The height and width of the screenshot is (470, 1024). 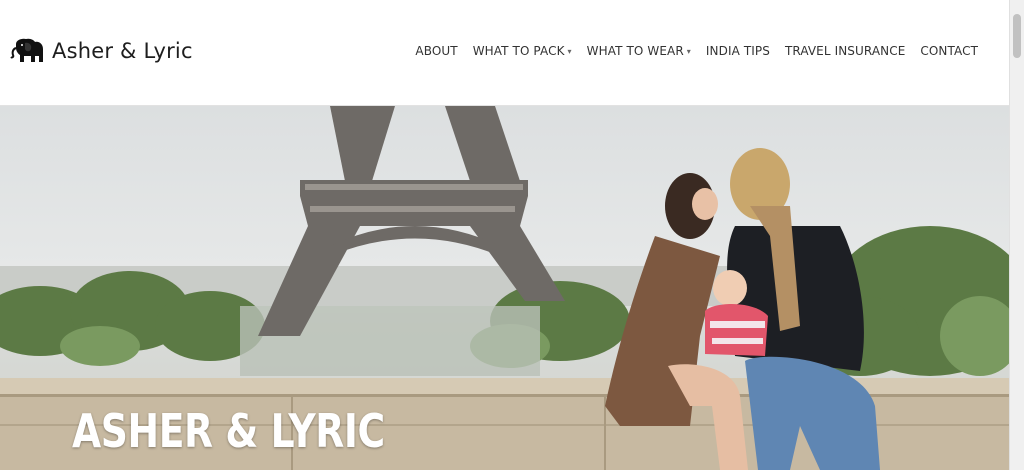 I want to click on hero-title: ASHER & LYRIC, so click(x=228, y=431).